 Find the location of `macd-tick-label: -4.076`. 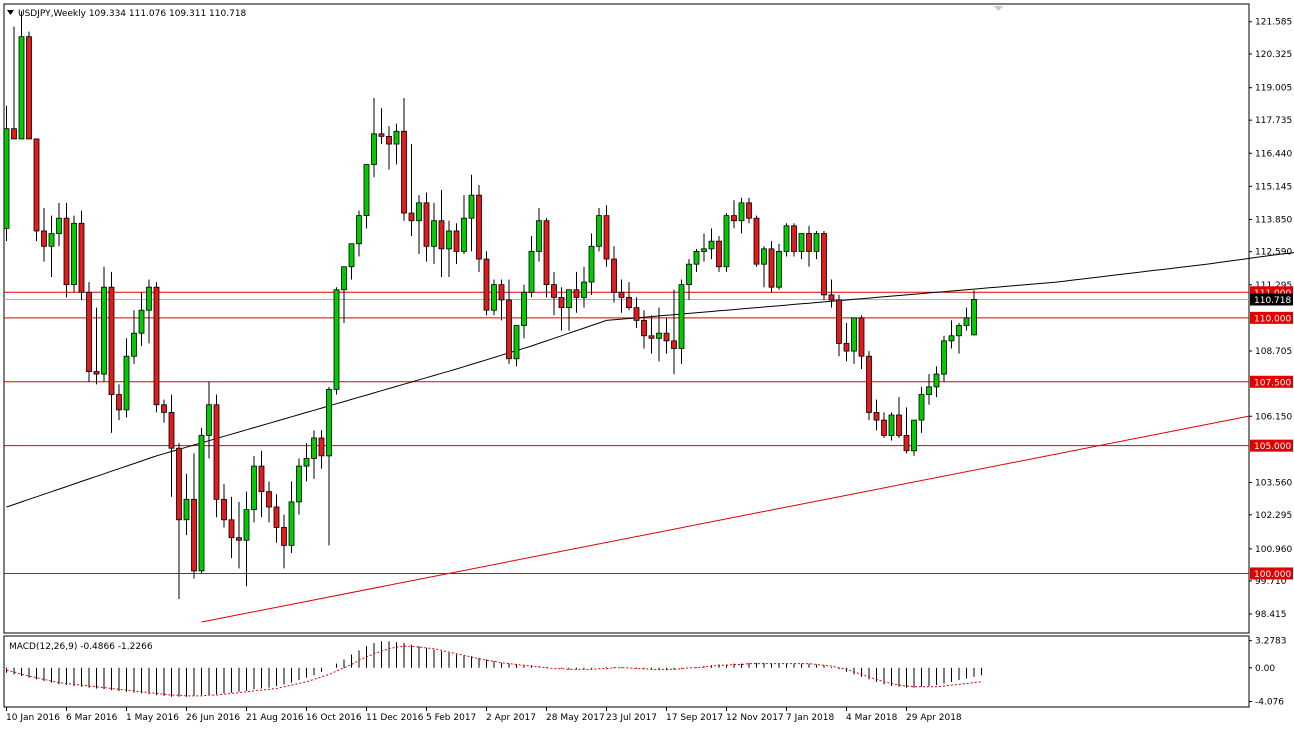

macd-tick-label: -4.076 is located at coordinates (1269, 702).